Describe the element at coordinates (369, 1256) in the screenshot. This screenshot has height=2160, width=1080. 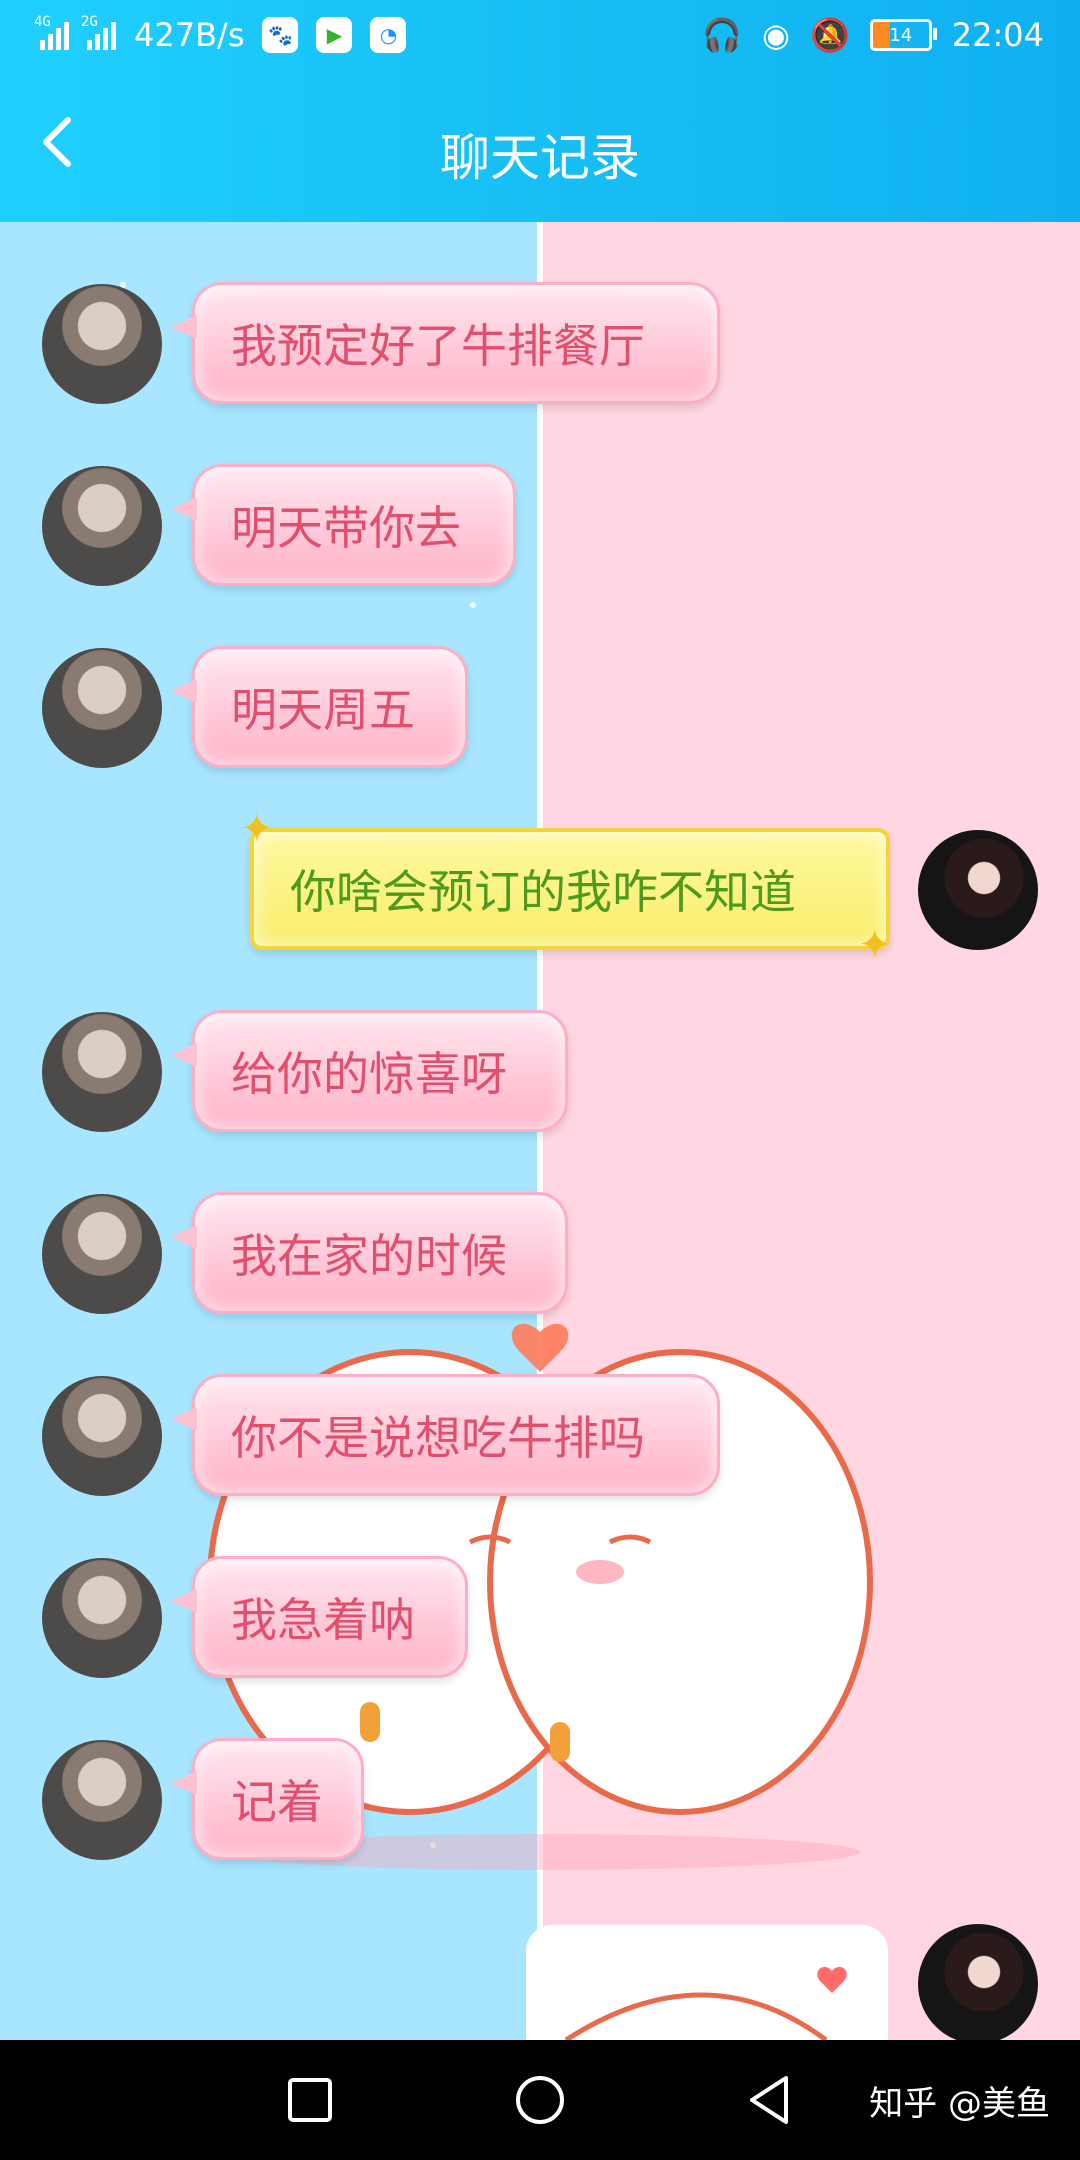
I see `message-text: 我在家的时候` at that location.